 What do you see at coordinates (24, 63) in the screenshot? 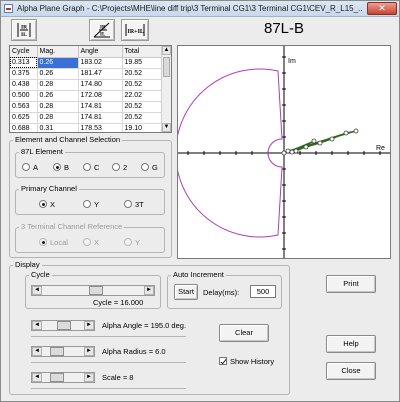
I see `table-cell: 0.313` at bounding box center [24, 63].